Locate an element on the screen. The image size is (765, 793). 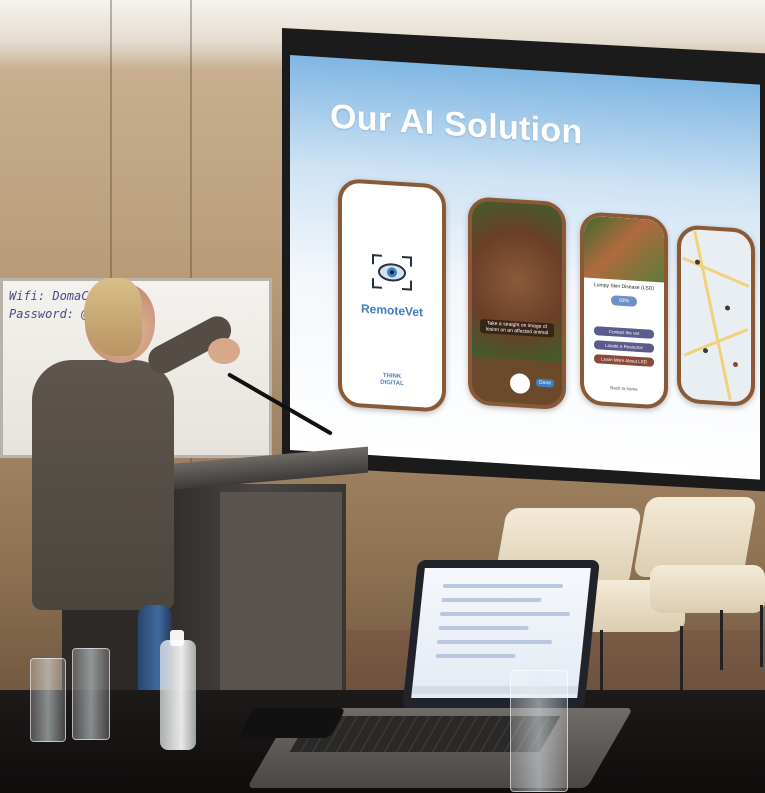
learn-more-button: Learn More About LSD is located at coordinates (624, 360).